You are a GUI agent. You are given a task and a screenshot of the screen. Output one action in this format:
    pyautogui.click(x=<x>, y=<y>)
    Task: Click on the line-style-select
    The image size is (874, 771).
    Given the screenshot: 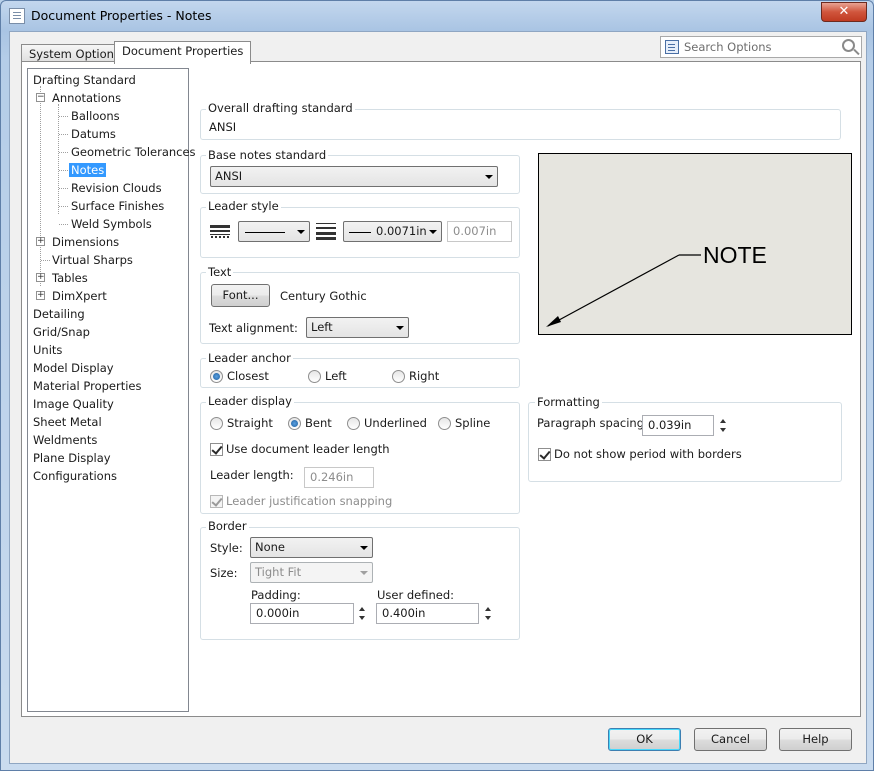 What is the action you would take?
    pyautogui.click(x=274, y=231)
    